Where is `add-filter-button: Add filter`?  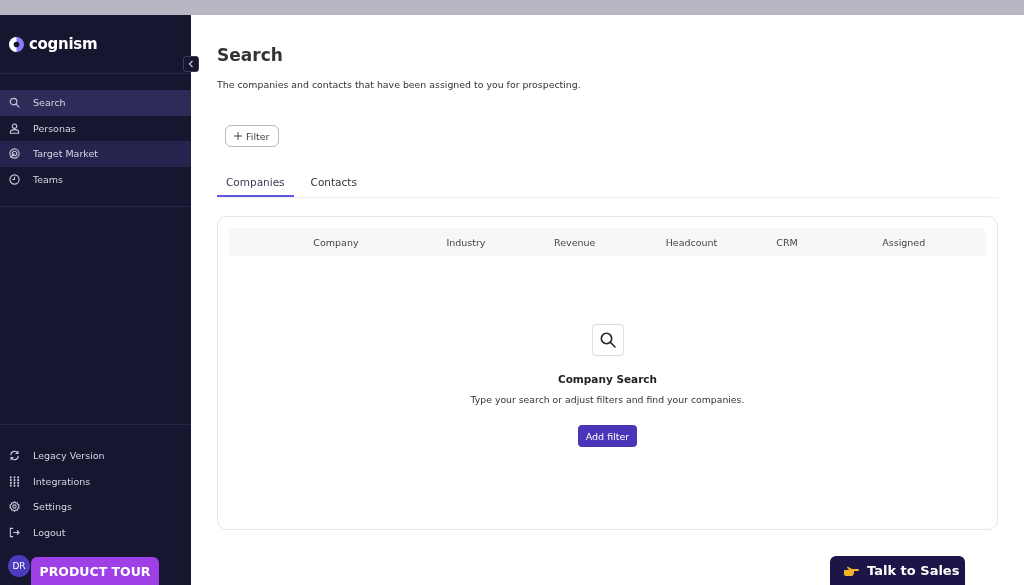
add-filter-button: Add filter is located at coordinates (607, 436).